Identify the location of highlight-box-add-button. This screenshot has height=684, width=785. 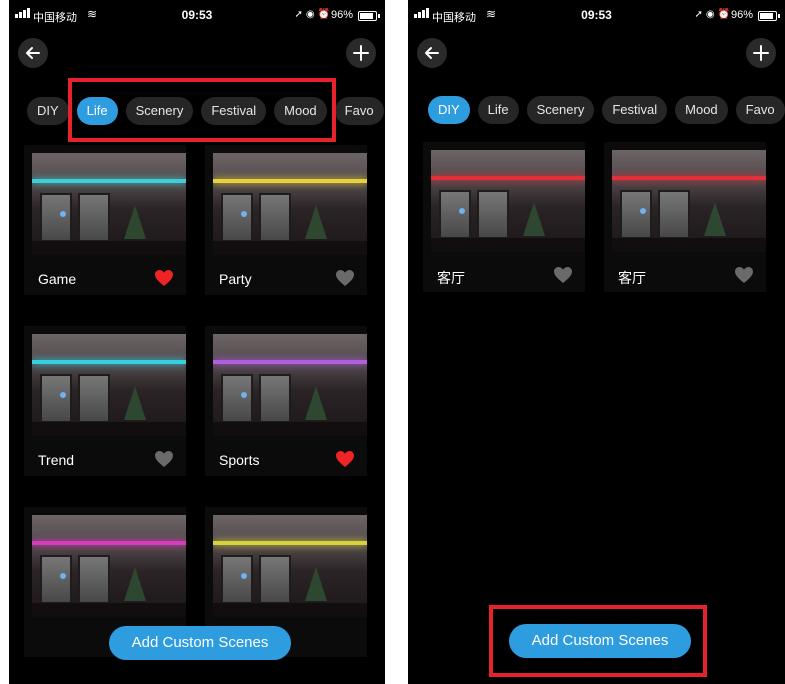
(598, 641).